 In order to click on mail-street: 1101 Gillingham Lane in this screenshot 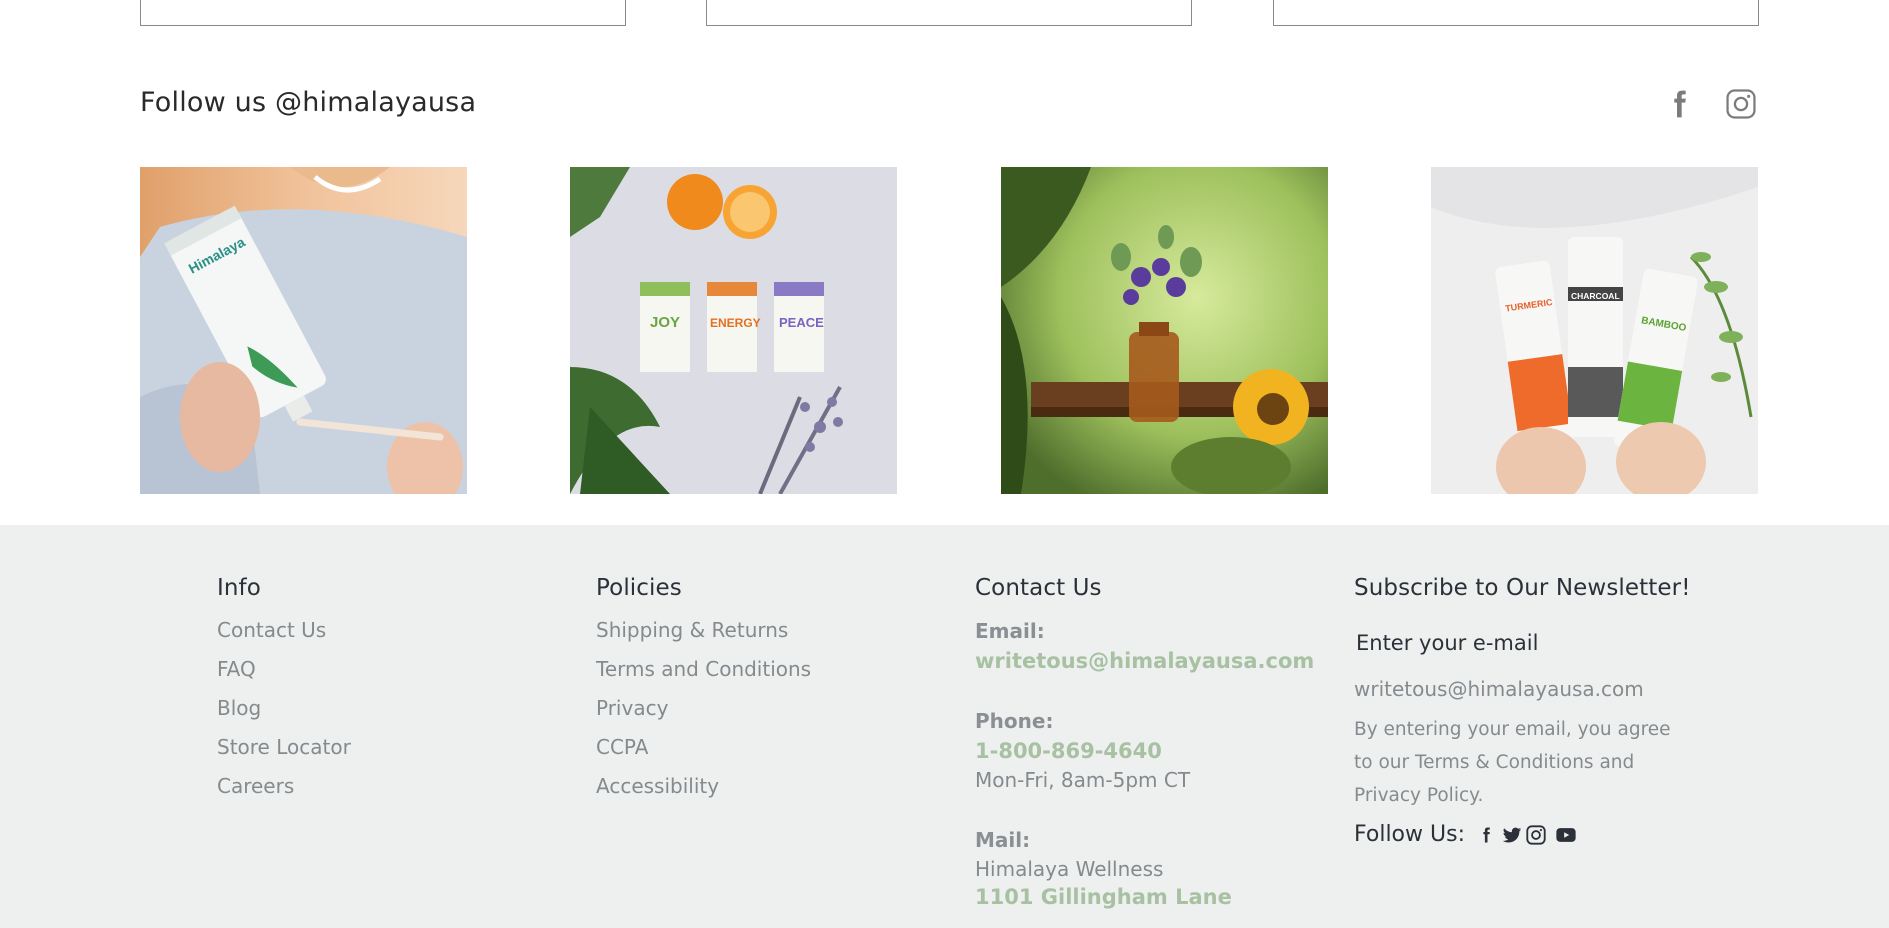, I will do `click(1103, 897)`.